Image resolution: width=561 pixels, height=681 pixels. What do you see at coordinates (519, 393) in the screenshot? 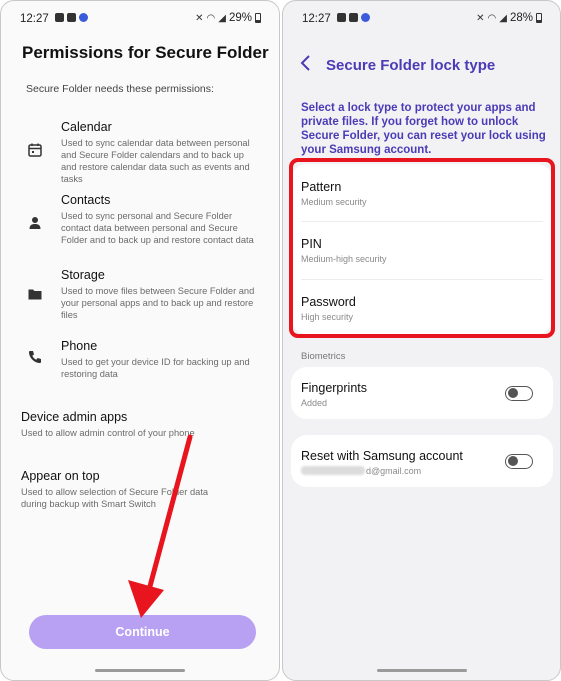
I see `fingerprints-toggle` at bounding box center [519, 393].